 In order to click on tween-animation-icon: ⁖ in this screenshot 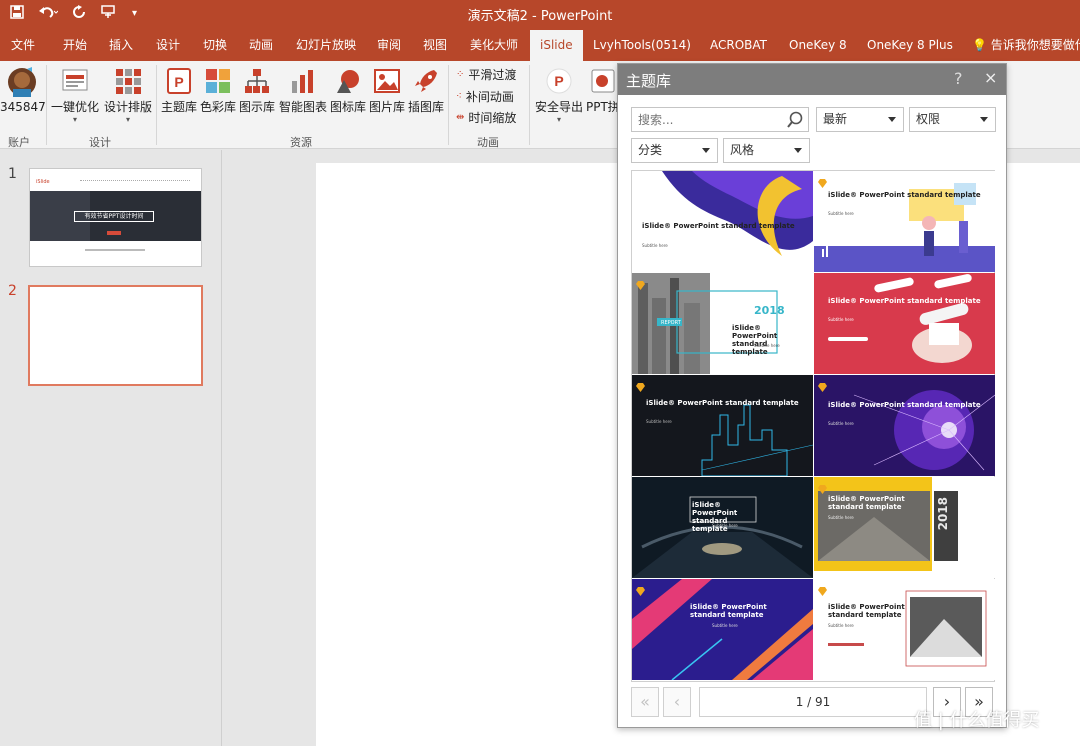, I will do `click(459, 96)`.